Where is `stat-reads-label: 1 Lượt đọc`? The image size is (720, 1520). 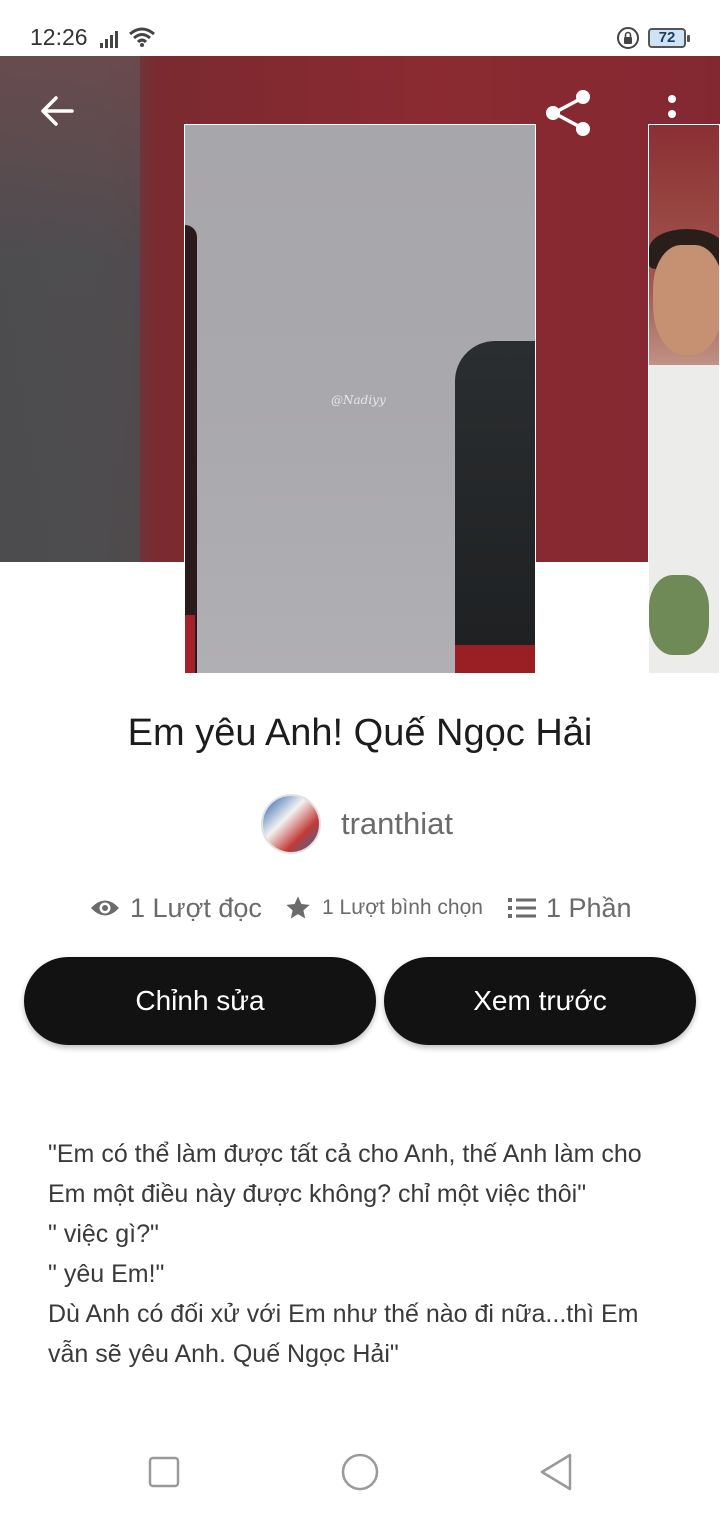
stat-reads-label: 1 Lượt đọc is located at coordinates (196, 907).